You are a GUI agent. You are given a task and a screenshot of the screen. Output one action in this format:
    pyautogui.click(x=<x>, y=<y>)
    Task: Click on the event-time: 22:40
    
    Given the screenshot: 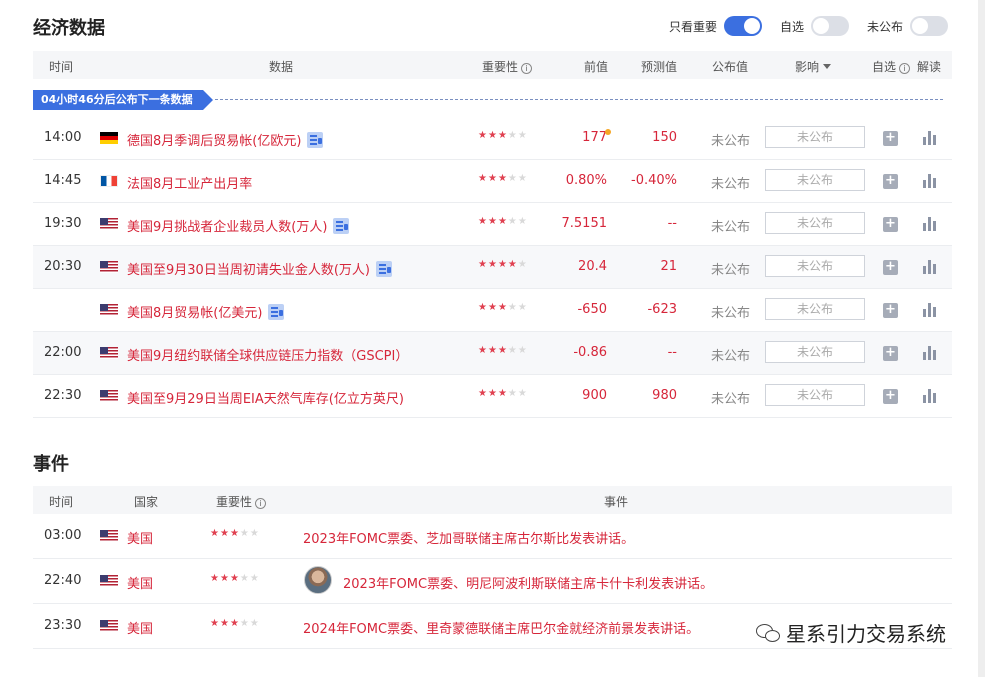 What is the action you would take?
    pyautogui.click(x=63, y=580)
    